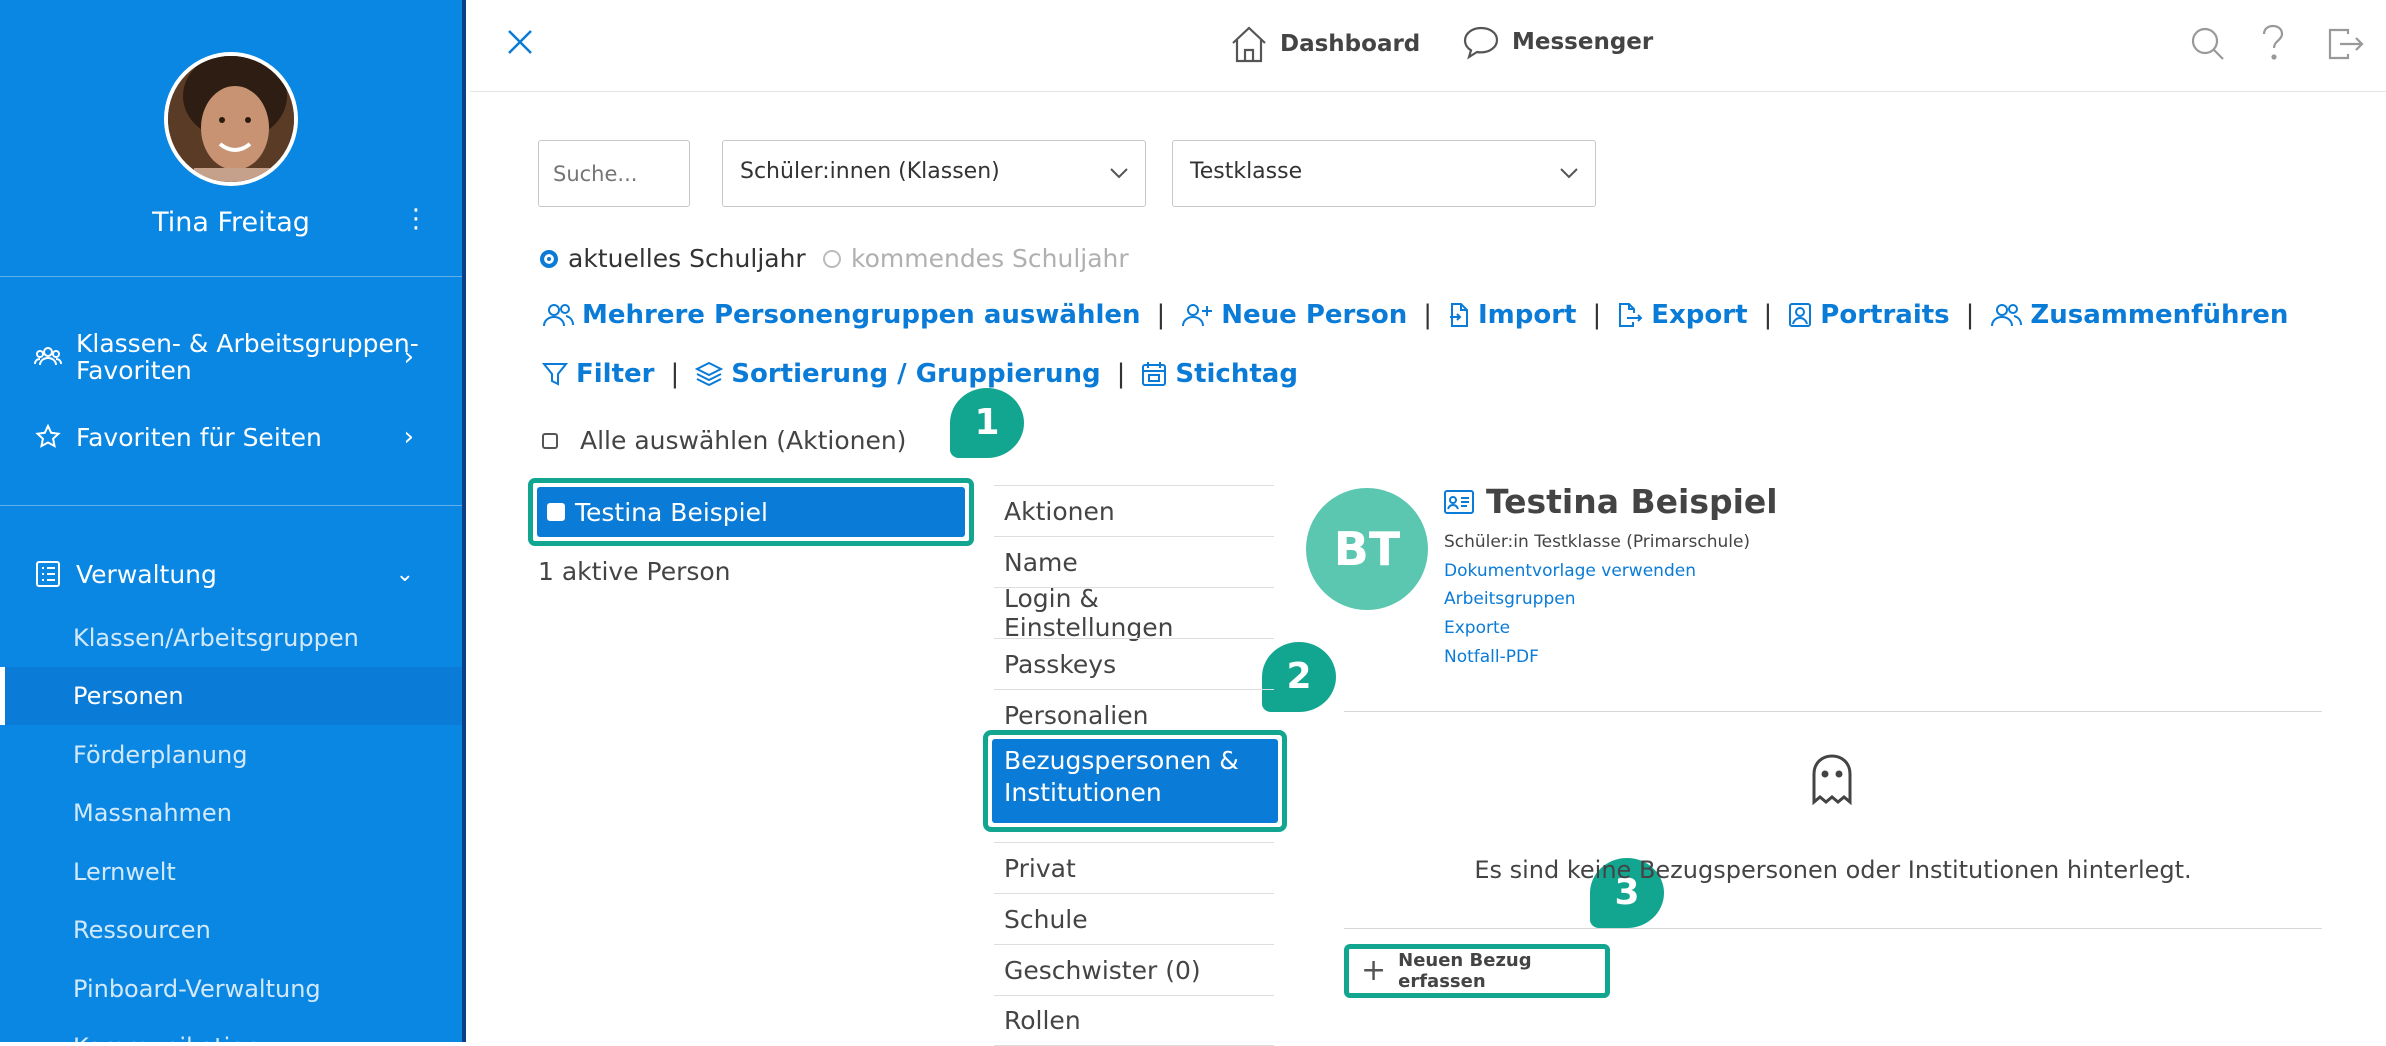 Image resolution: width=2386 pixels, height=1046 pixels. What do you see at coordinates (48, 574) in the screenshot?
I see `list-icon` at bounding box center [48, 574].